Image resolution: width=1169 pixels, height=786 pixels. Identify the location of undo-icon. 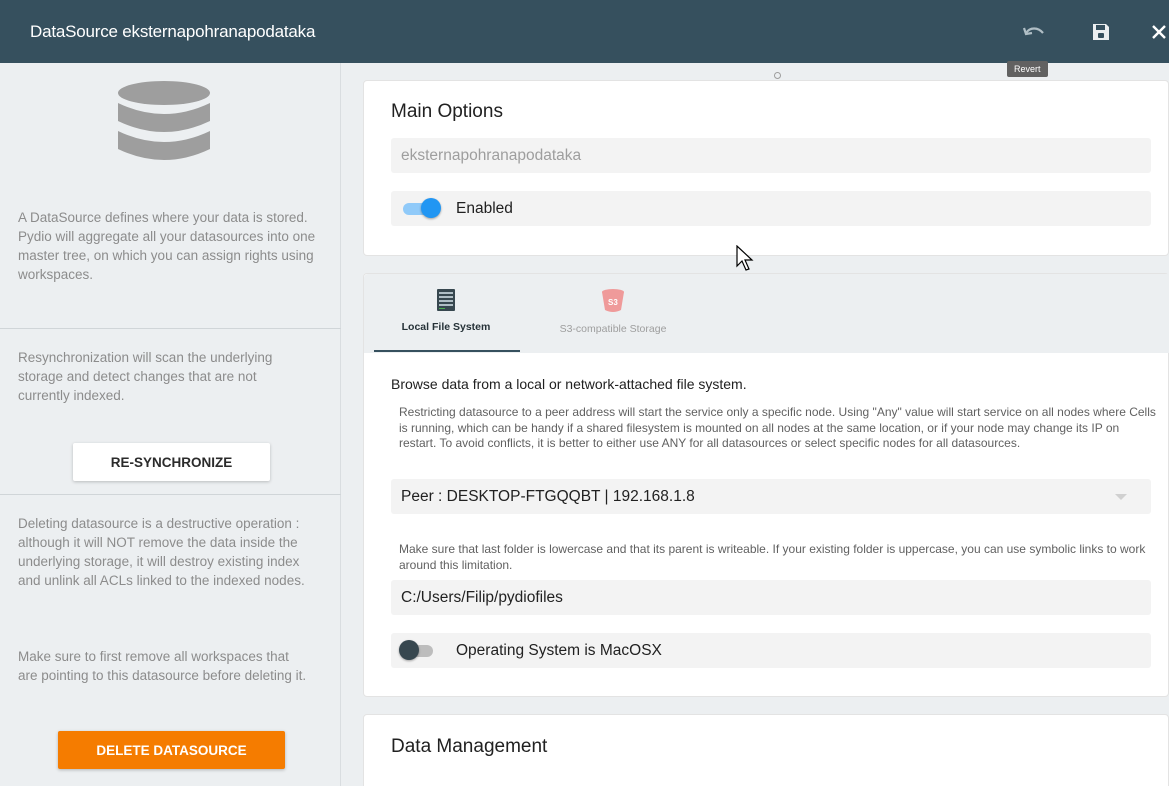
(1033, 31).